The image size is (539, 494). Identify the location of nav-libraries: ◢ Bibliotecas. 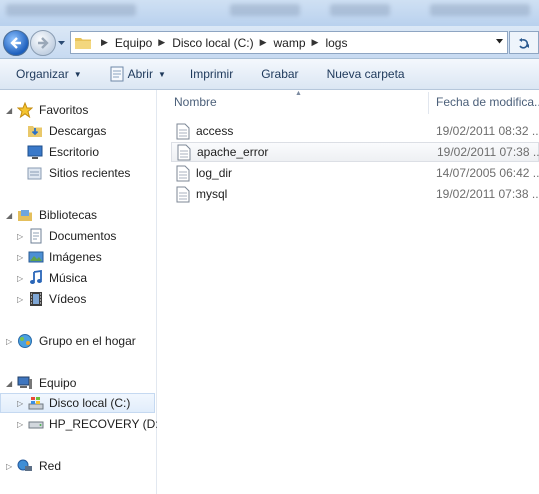
(77, 215).